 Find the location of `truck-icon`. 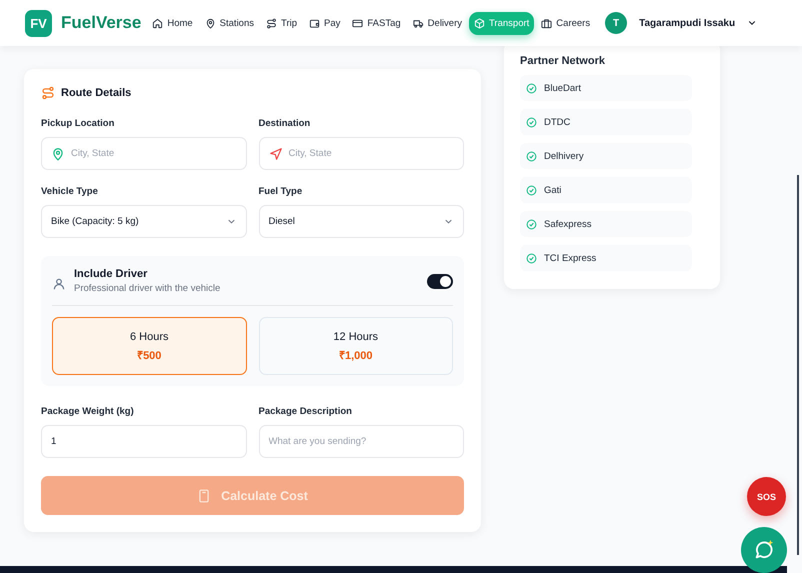

truck-icon is located at coordinates (418, 23).